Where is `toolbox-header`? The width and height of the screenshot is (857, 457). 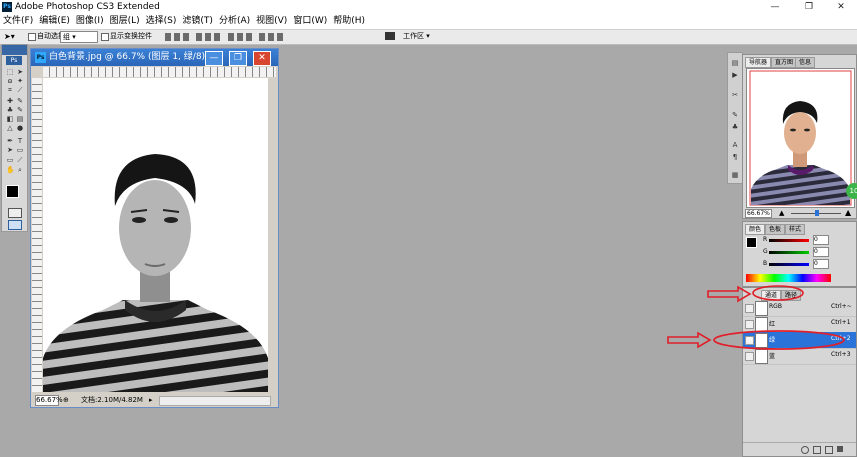
toolbox-header is located at coordinates (14, 50).